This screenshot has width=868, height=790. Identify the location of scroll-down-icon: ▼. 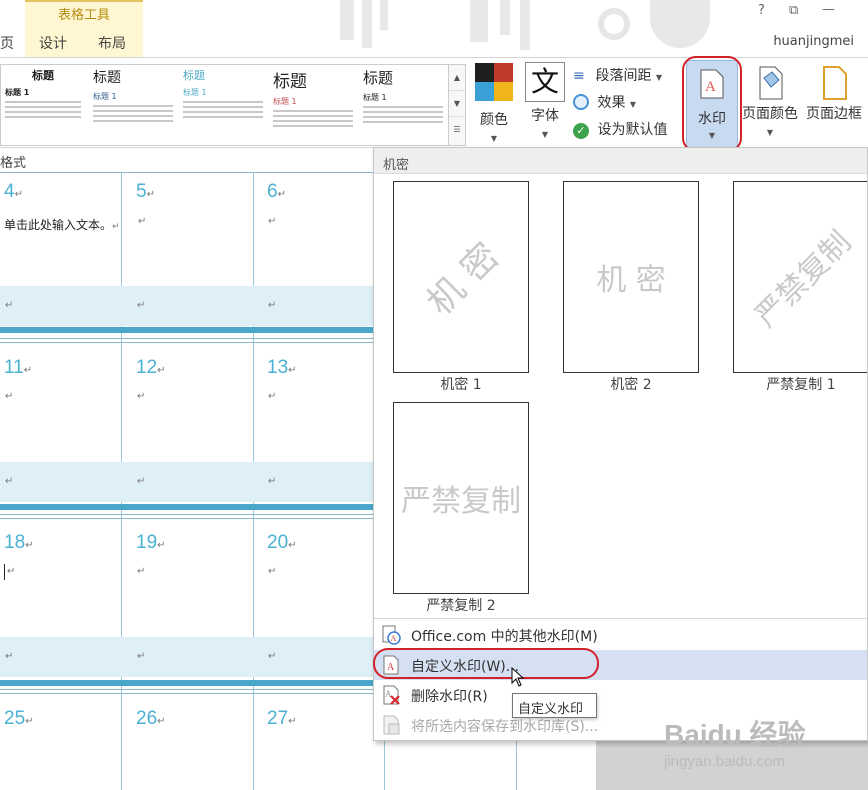
(457, 104).